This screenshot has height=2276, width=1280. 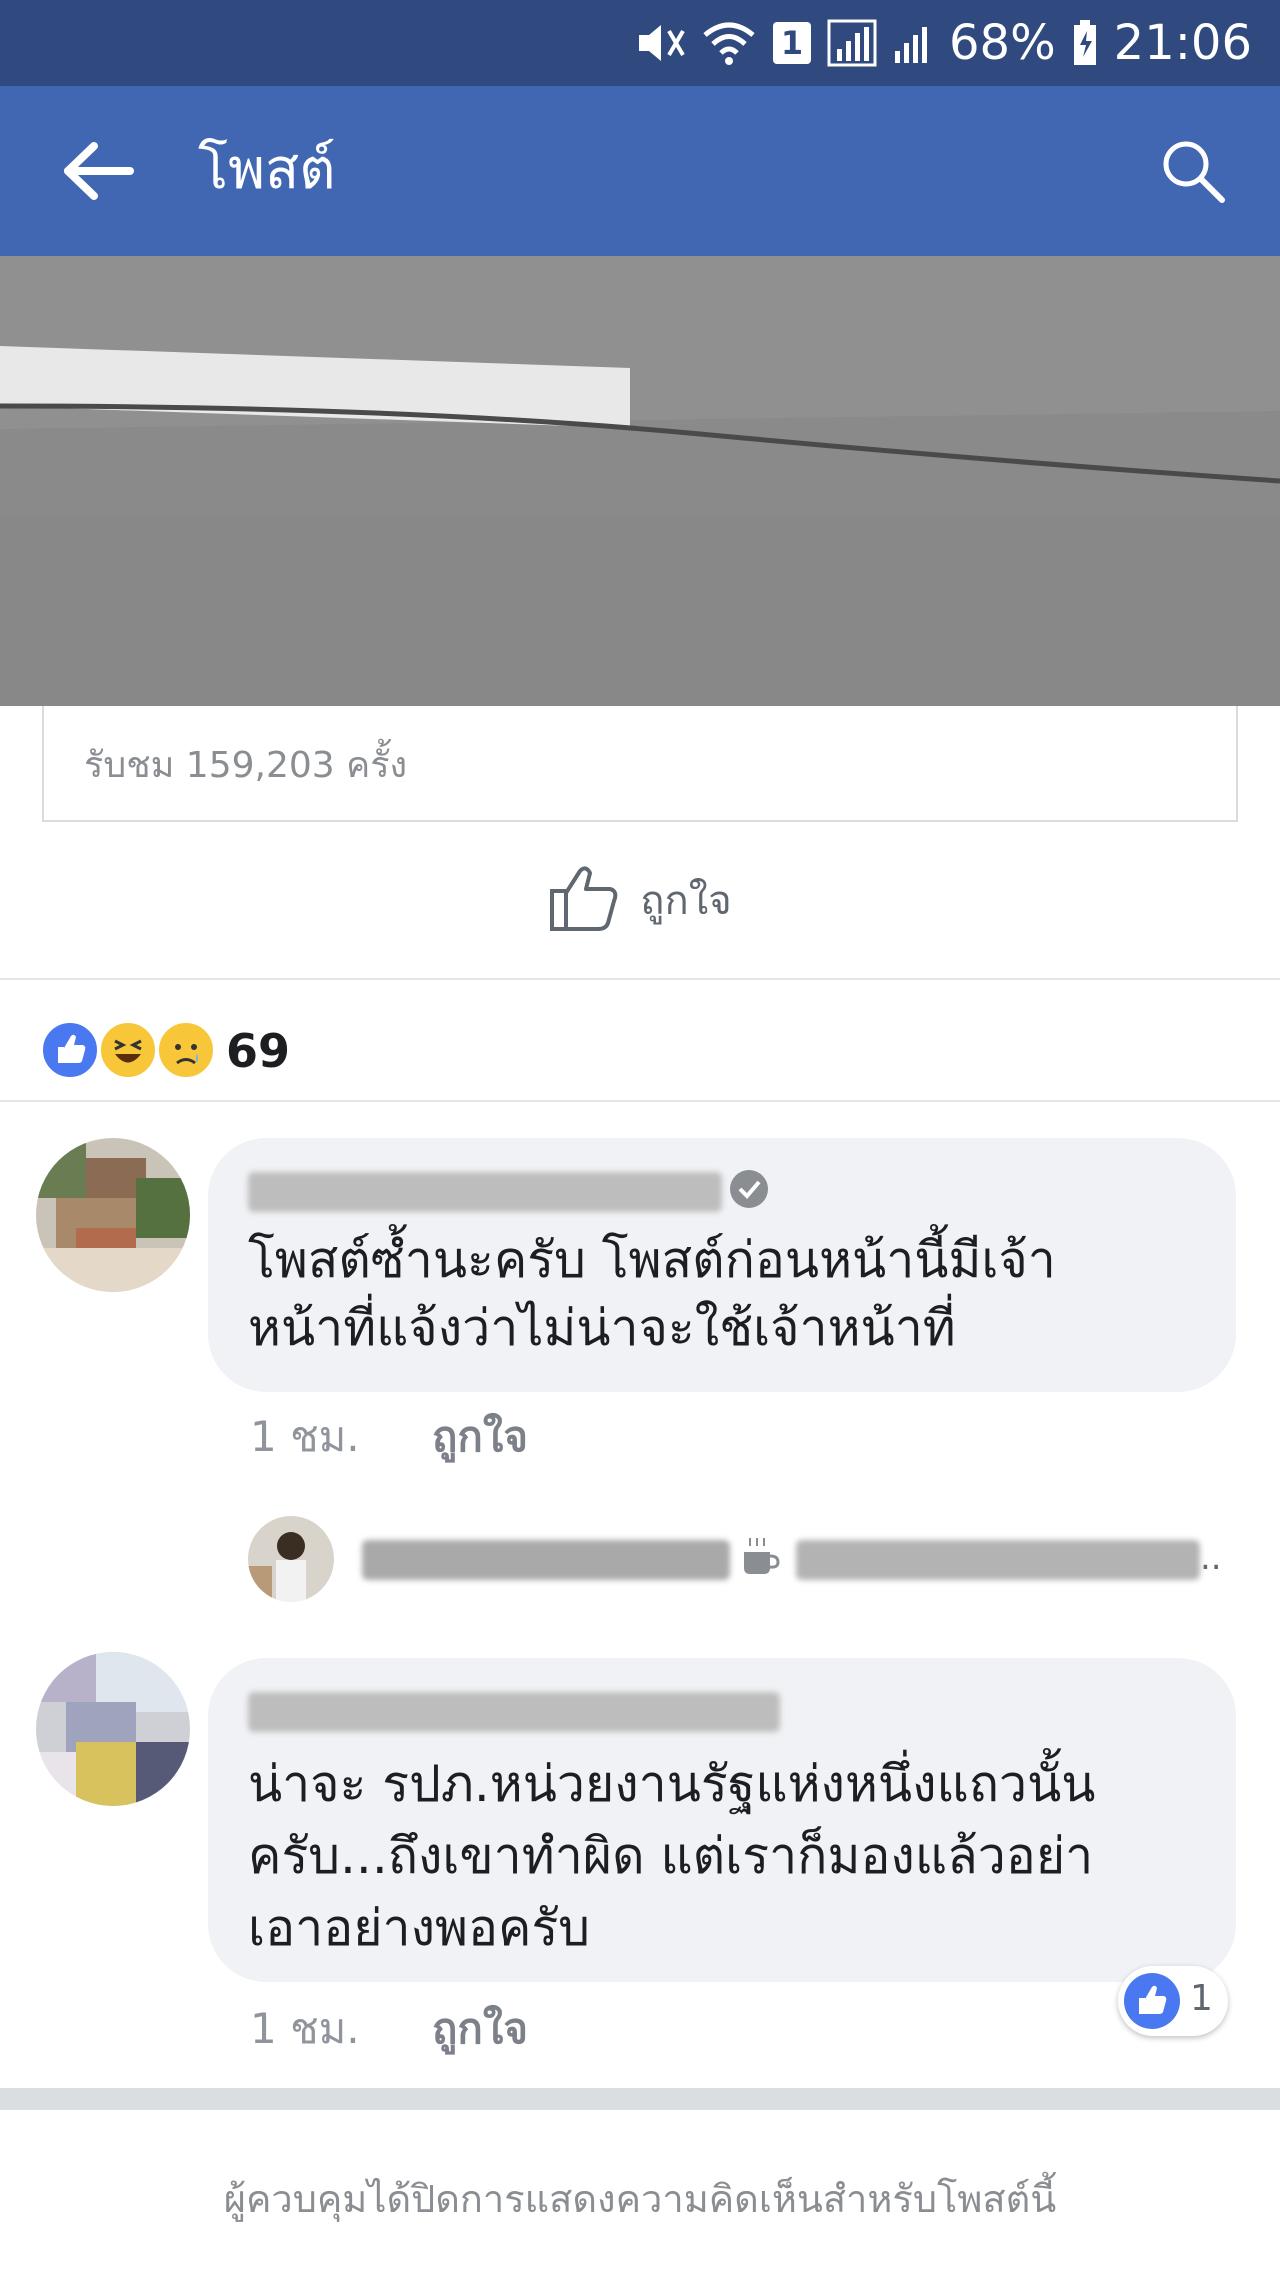 What do you see at coordinates (1002, 43) in the screenshot?
I see `battery-percent: 68%` at bounding box center [1002, 43].